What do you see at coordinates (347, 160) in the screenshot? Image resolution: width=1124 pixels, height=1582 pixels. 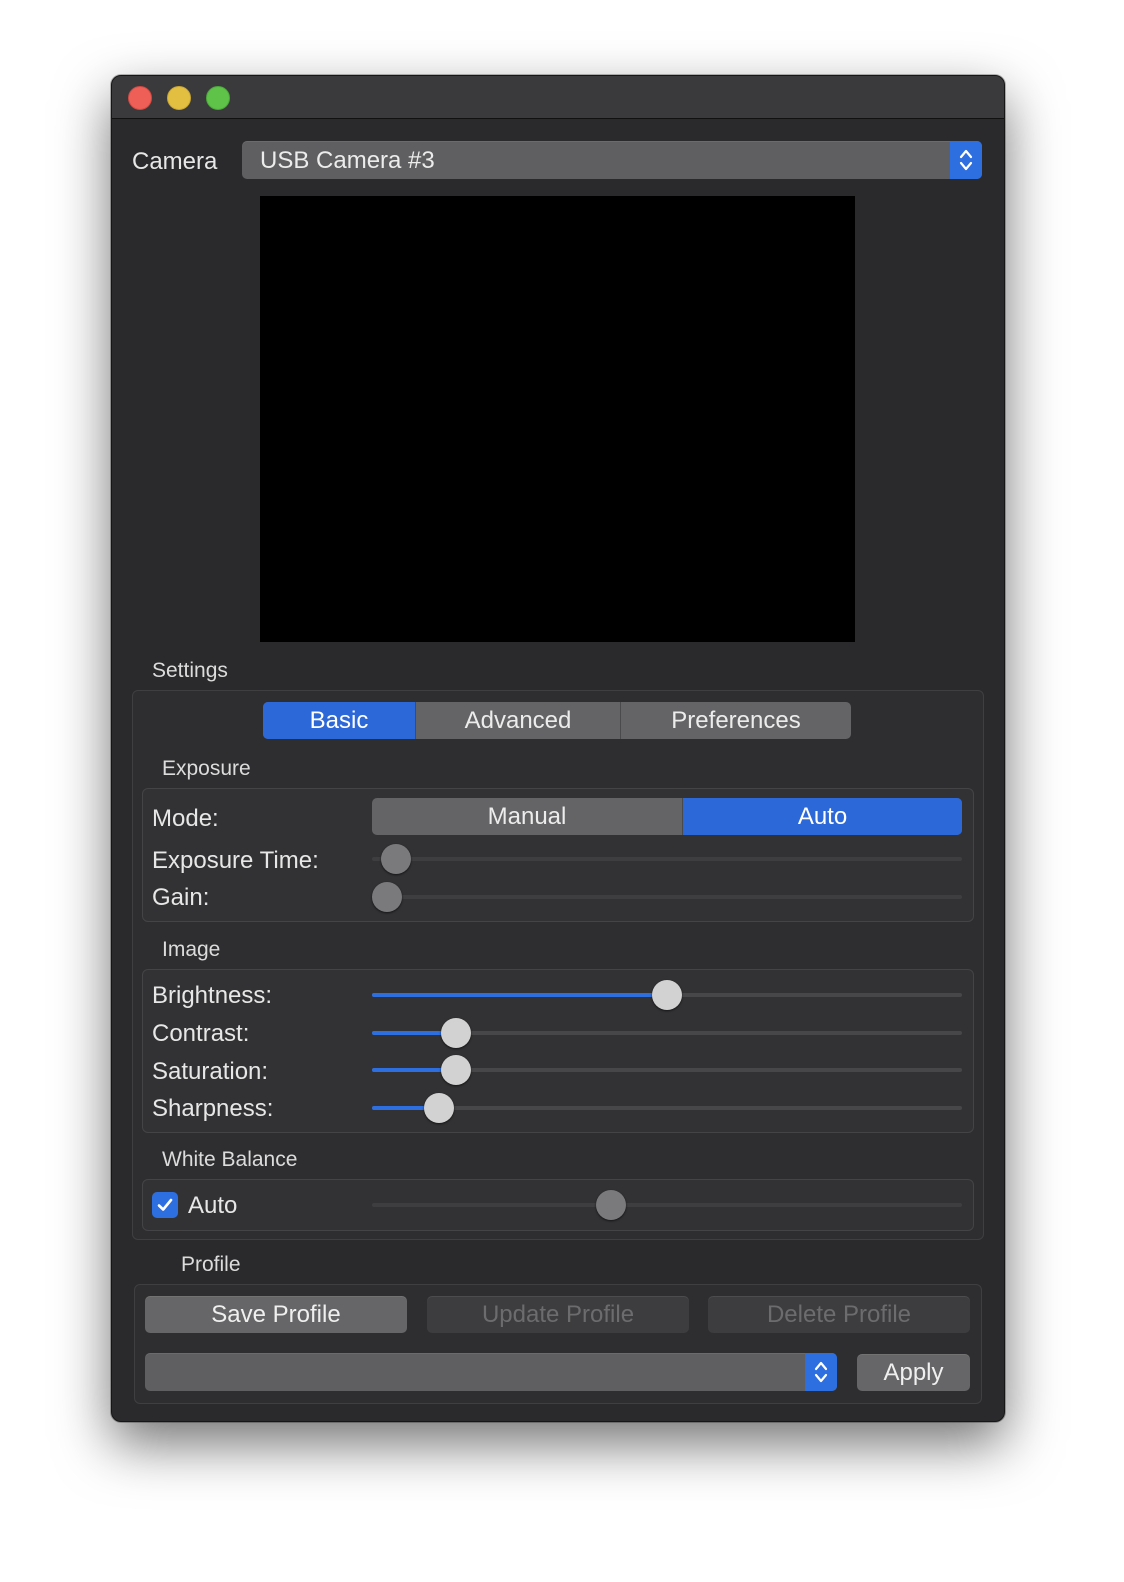 I see `camera-select-value: USB Camera #3` at bounding box center [347, 160].